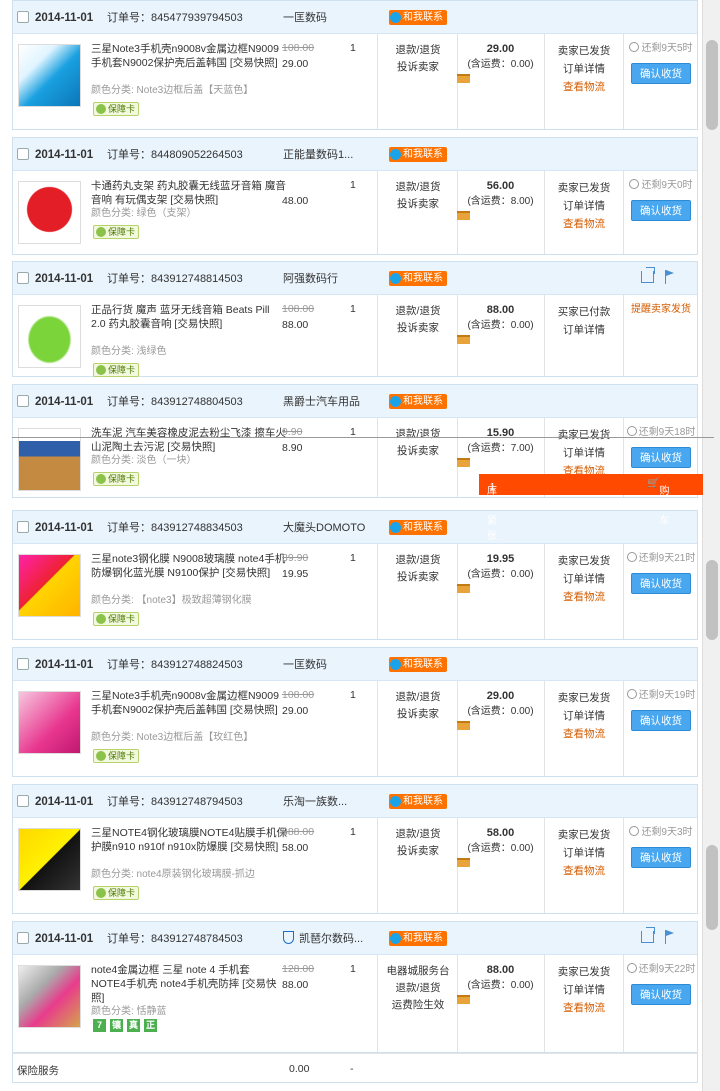  Describe the element at coordinates (116, 1025) in the screenshot. I see `service-tag: 镶` at that location.